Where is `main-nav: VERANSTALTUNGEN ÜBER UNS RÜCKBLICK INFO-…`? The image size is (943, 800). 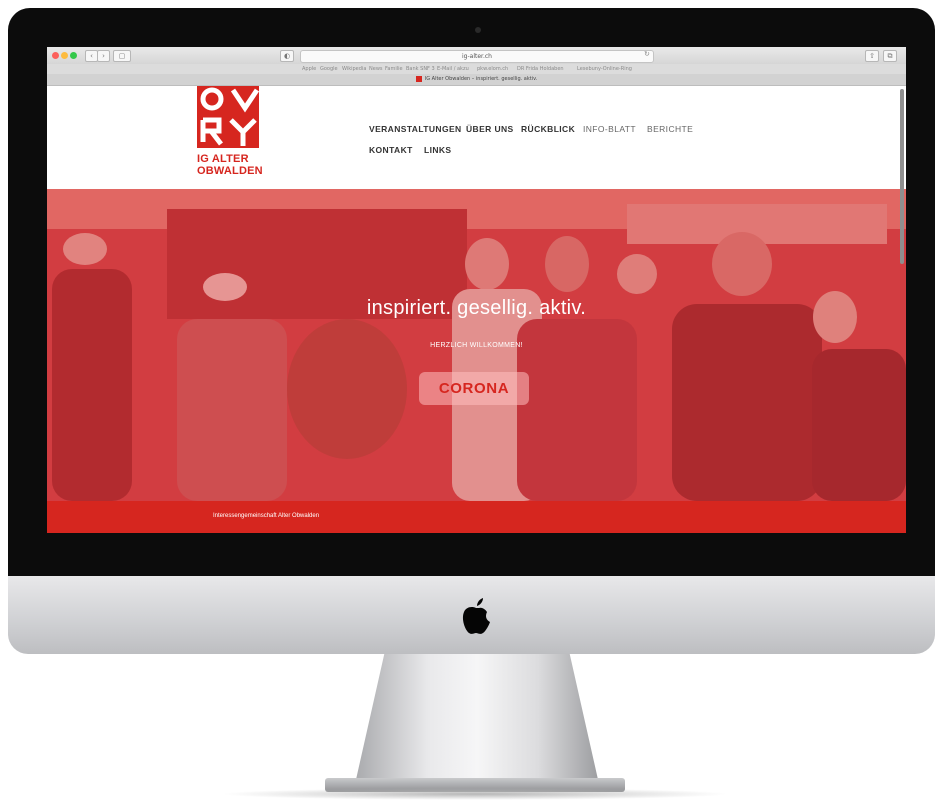
main-nav: VERANSTALTUNGEN ÜBER UNS RÜCKBLICK INFO-… is located at coordinates (579, 136).